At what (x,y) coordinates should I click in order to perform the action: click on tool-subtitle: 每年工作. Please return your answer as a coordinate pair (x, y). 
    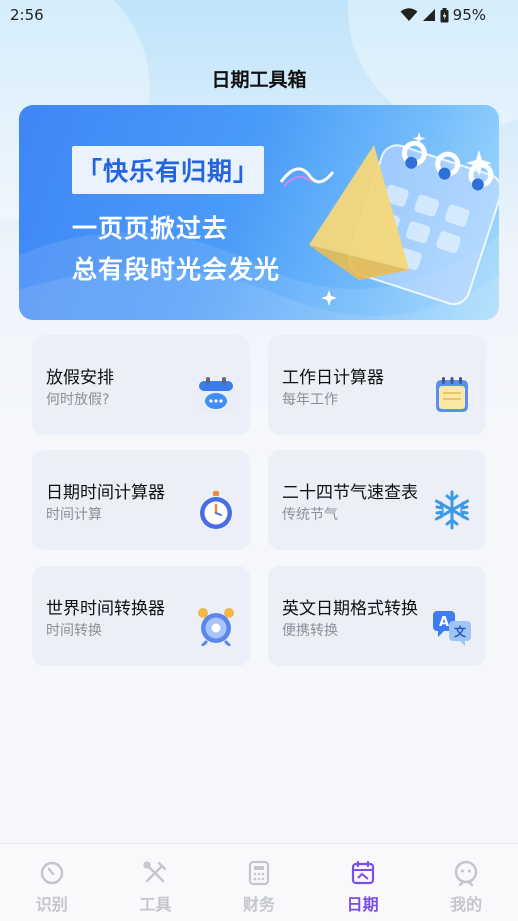
    Looking at the image, I should click on (310, 400).